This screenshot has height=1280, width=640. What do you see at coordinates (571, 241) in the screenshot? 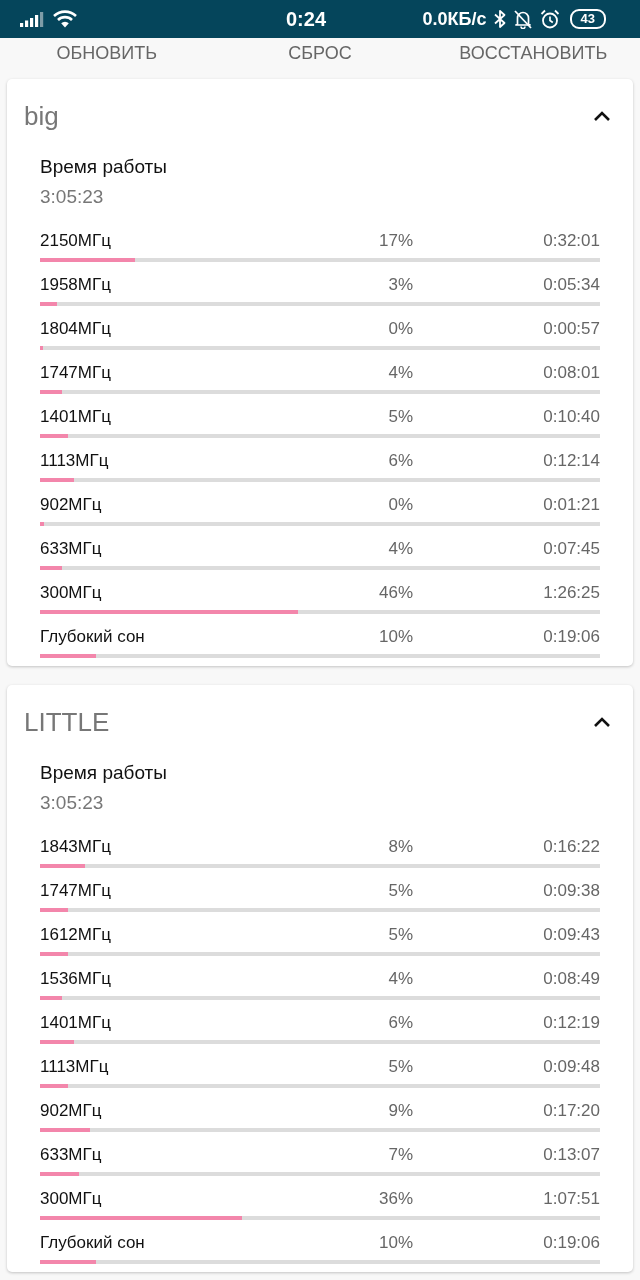
I see `duration-text: 0:32:01` at bounding box center [571, 241].